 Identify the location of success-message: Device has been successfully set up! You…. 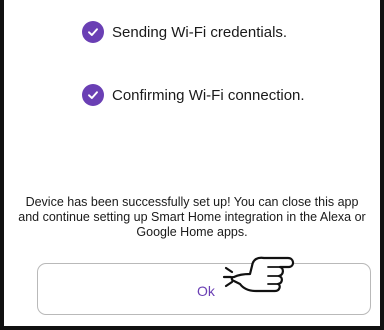
(192, 217).